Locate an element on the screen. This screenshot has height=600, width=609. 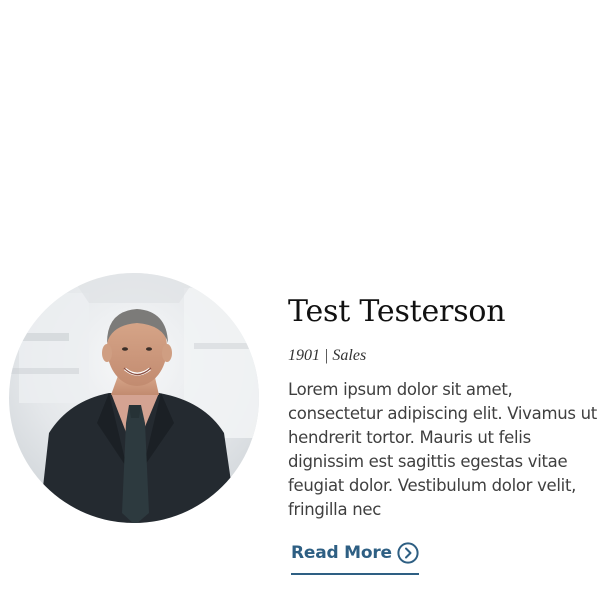
bio-line: dignissim est sagittis egestas vitae is located at coordinates (428, 461).